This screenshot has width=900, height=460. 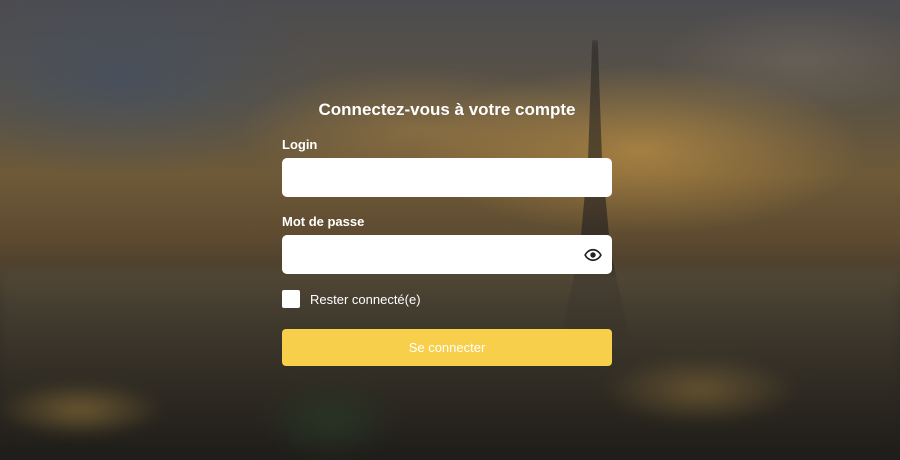 I want to click on login-button: Se connecter, so click(x=447, y=347).